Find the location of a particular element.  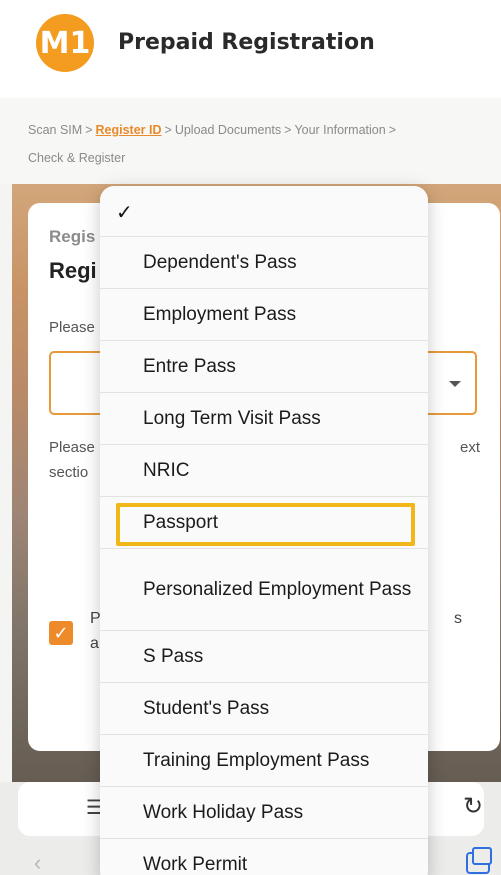

card-note-line1: Please is located at coordinates (72, 447).